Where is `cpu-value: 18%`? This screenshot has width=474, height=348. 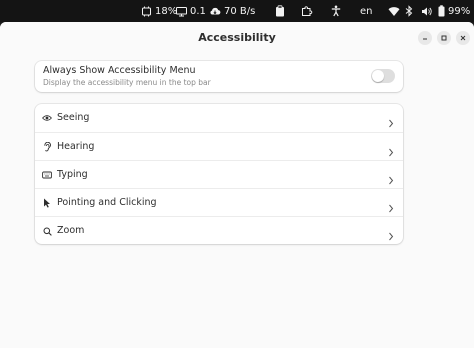 cpu-value: 18% is located at coordinates (166, 11).